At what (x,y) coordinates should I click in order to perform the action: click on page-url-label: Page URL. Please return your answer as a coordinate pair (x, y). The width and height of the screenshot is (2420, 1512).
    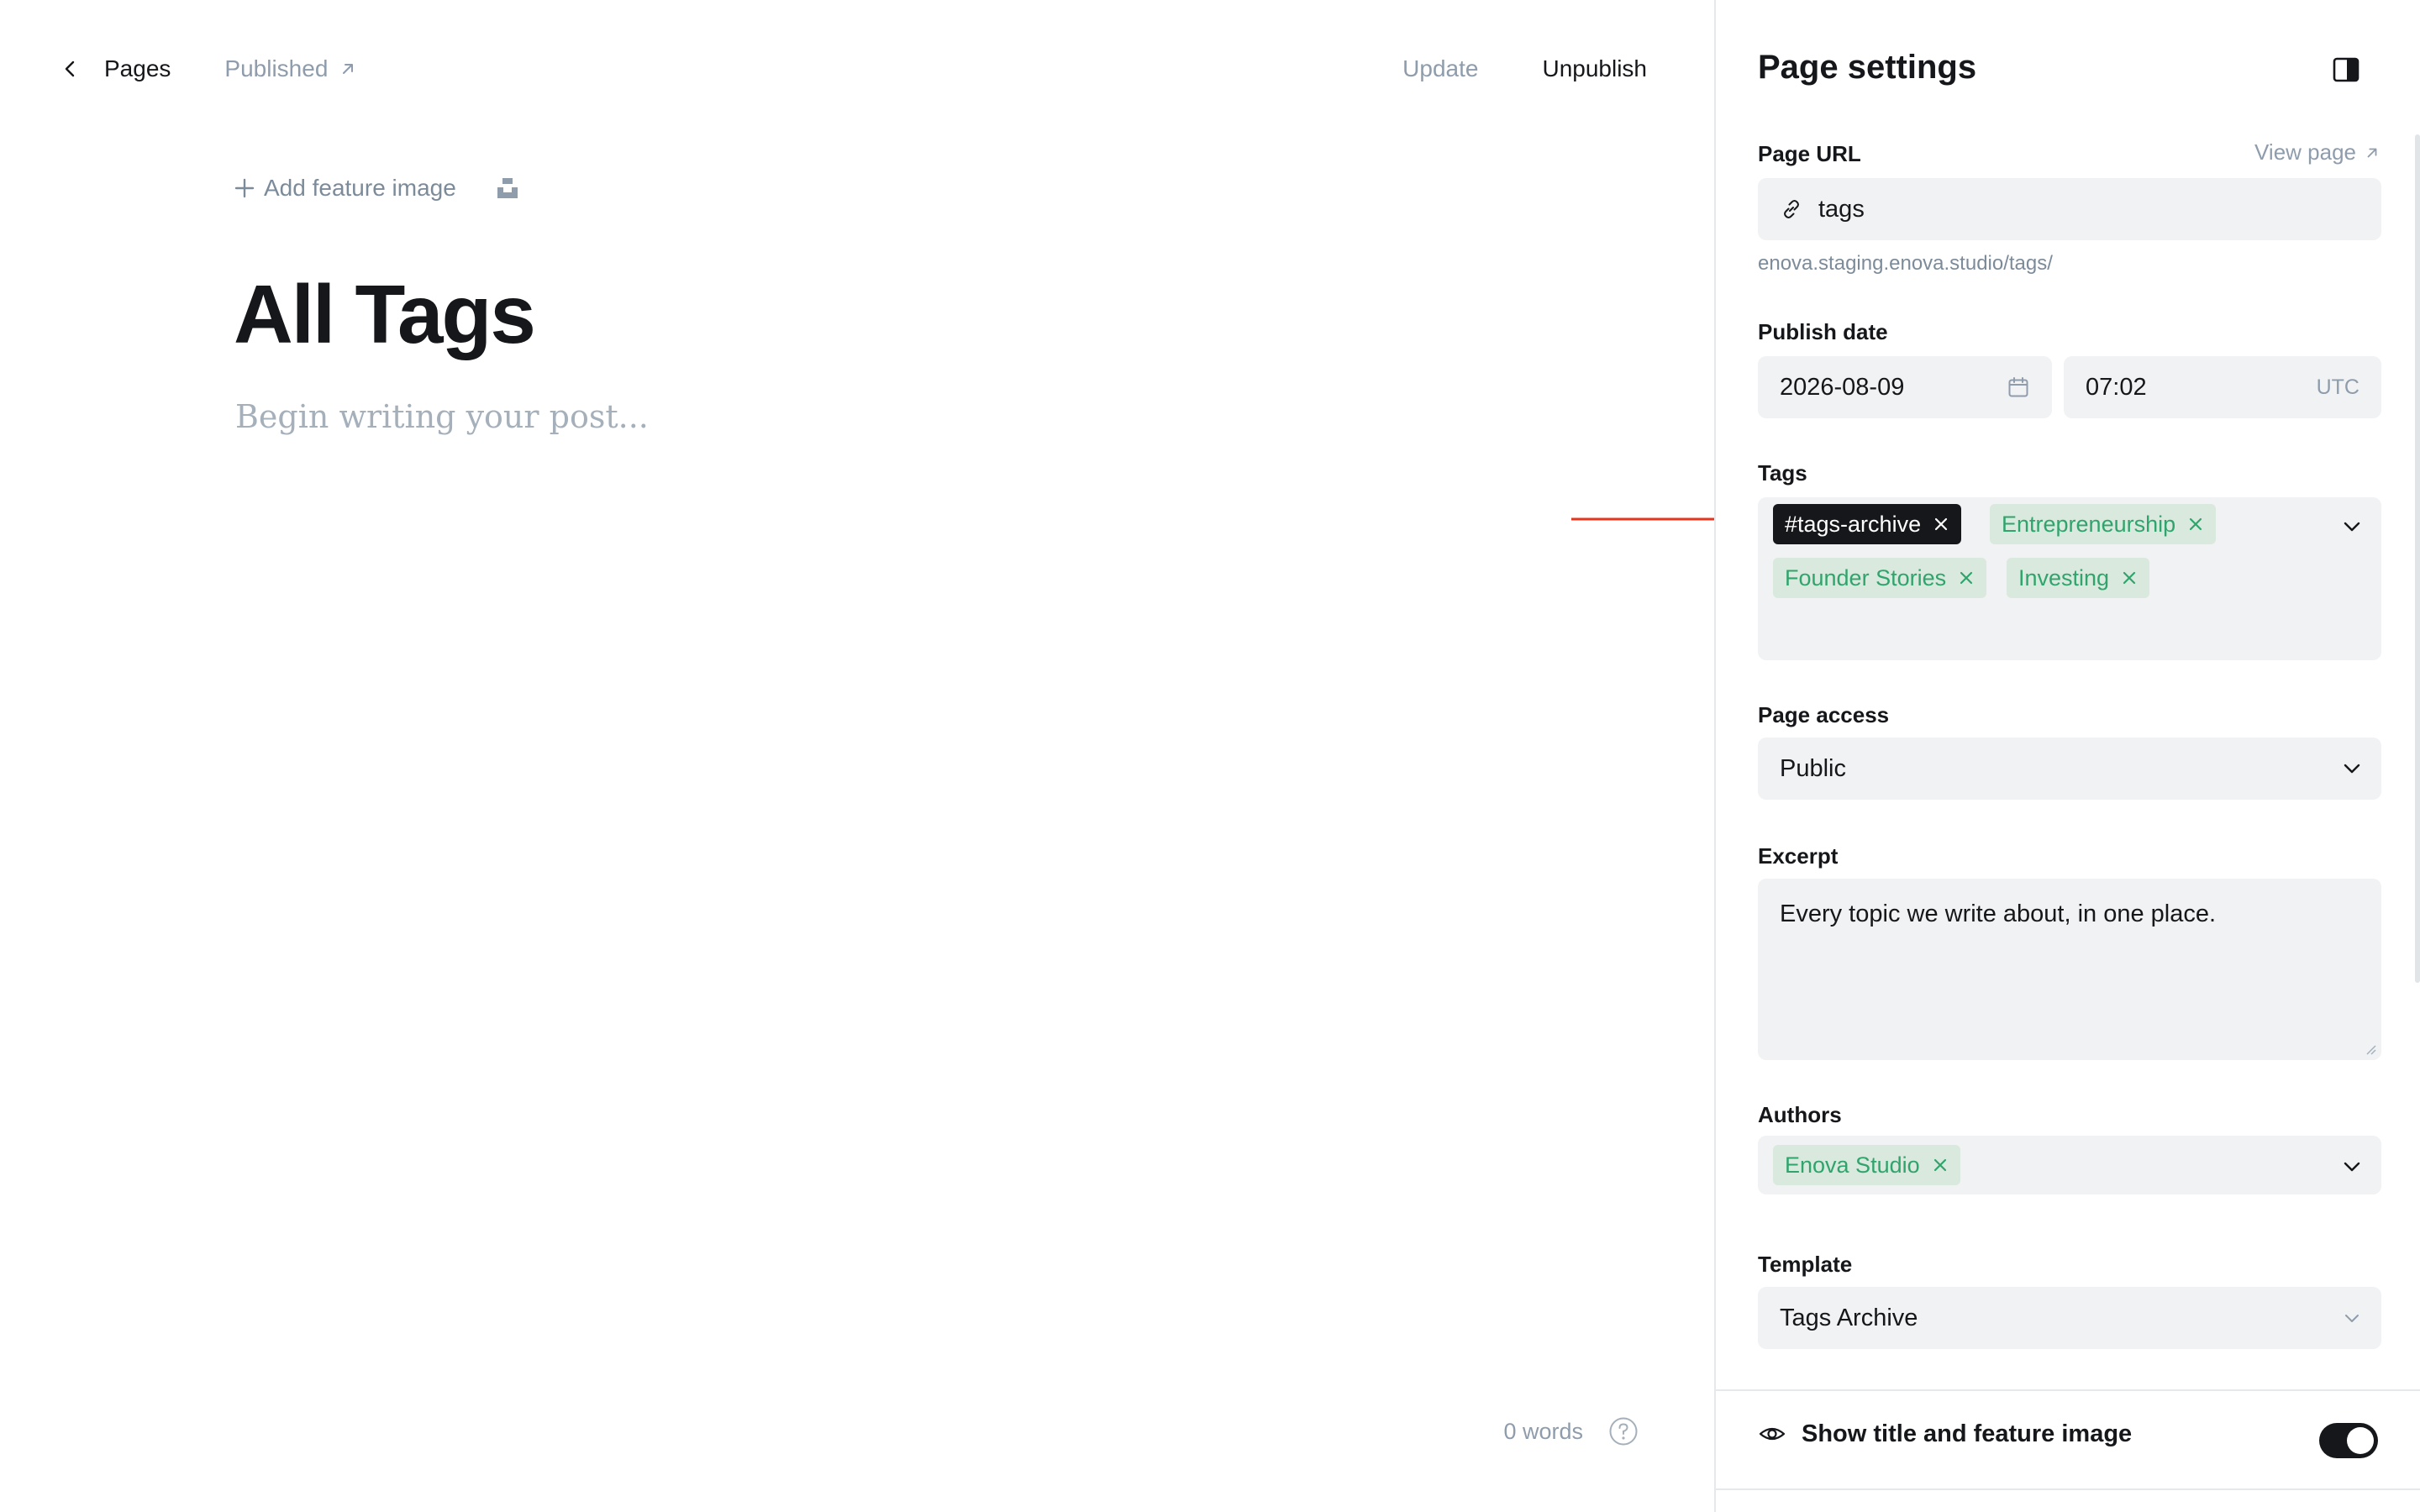
    Looking at the image, I should click on (1809, 153).